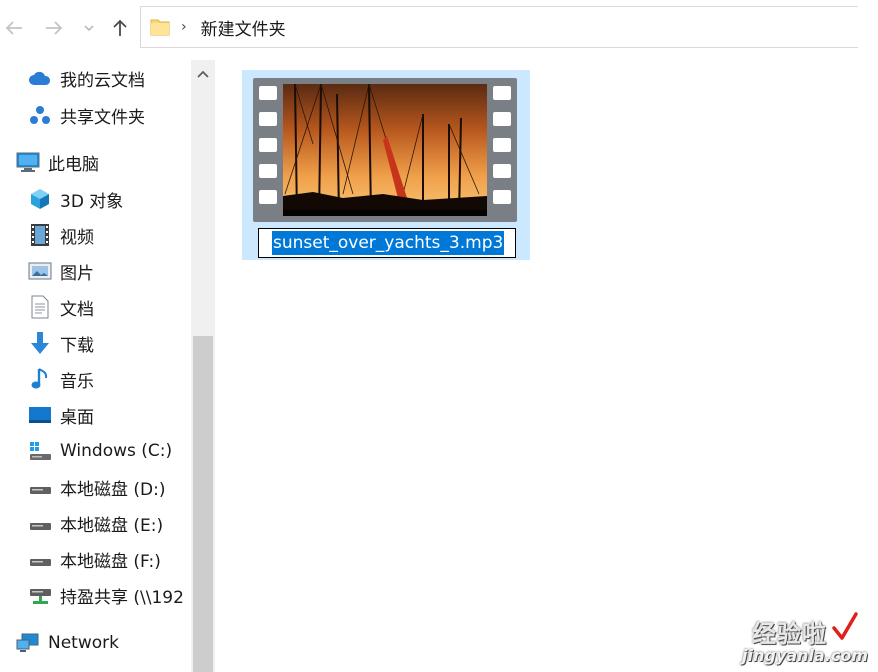 The height and width of the screenshot is (672, 878). What do you see at coordinates (243, 27) in the screenshot?
I see `breadcrumb-current-folder: 新建文件夹` at bounding box center [243, 27].